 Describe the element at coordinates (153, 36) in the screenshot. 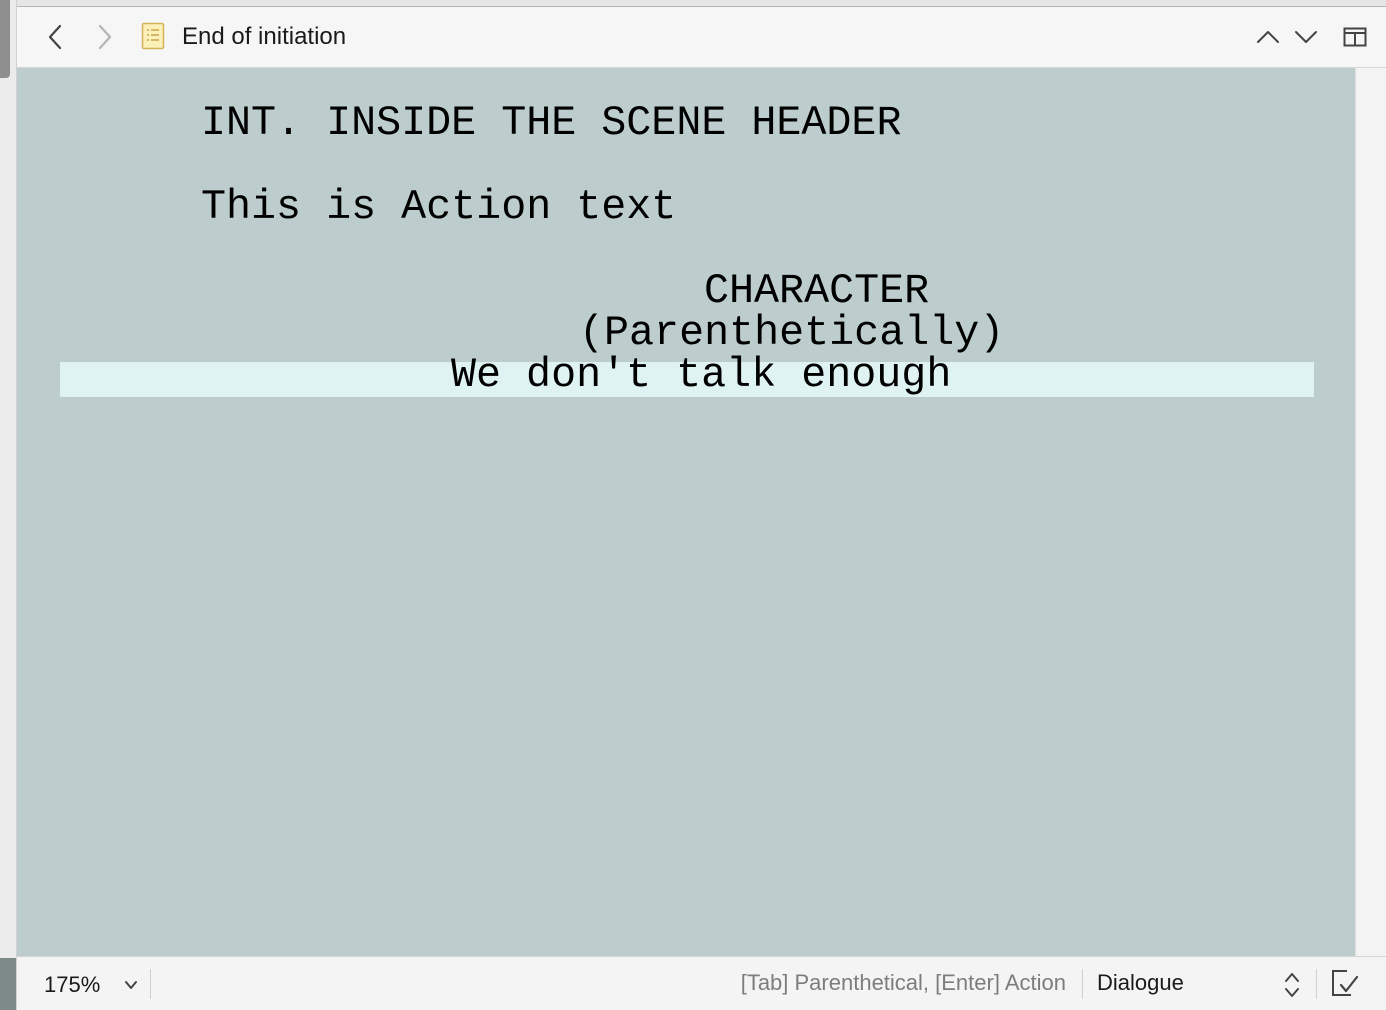

I see `document-outline-icon` at that location.